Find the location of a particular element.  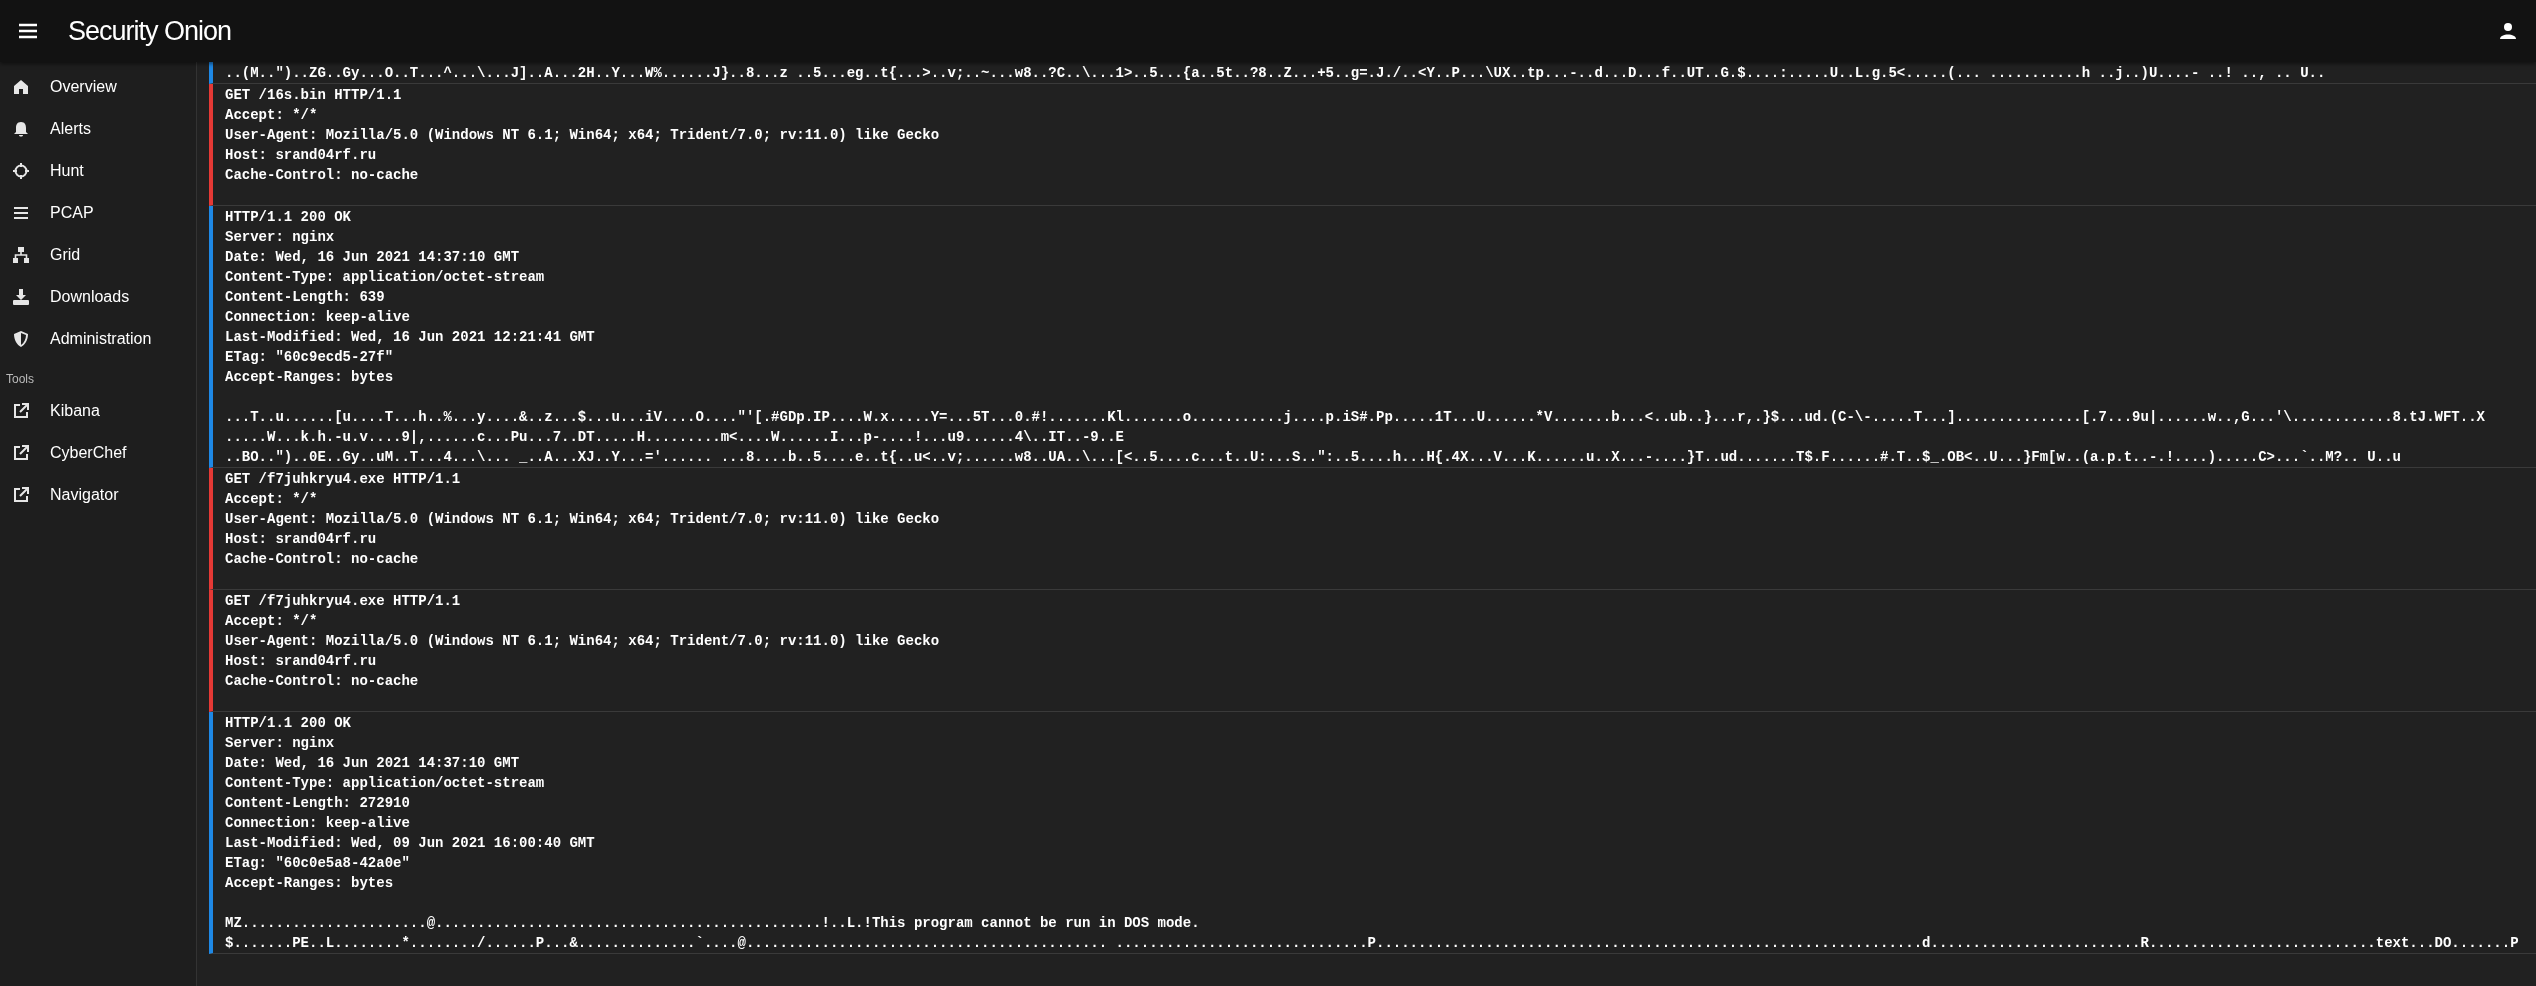

payload-line: $.......PE..L........*......../......P...&..............`....@........................................... ..............................P.................................................................d.........................R...........................text...DO.......P is located at coordinates (1372, 943).